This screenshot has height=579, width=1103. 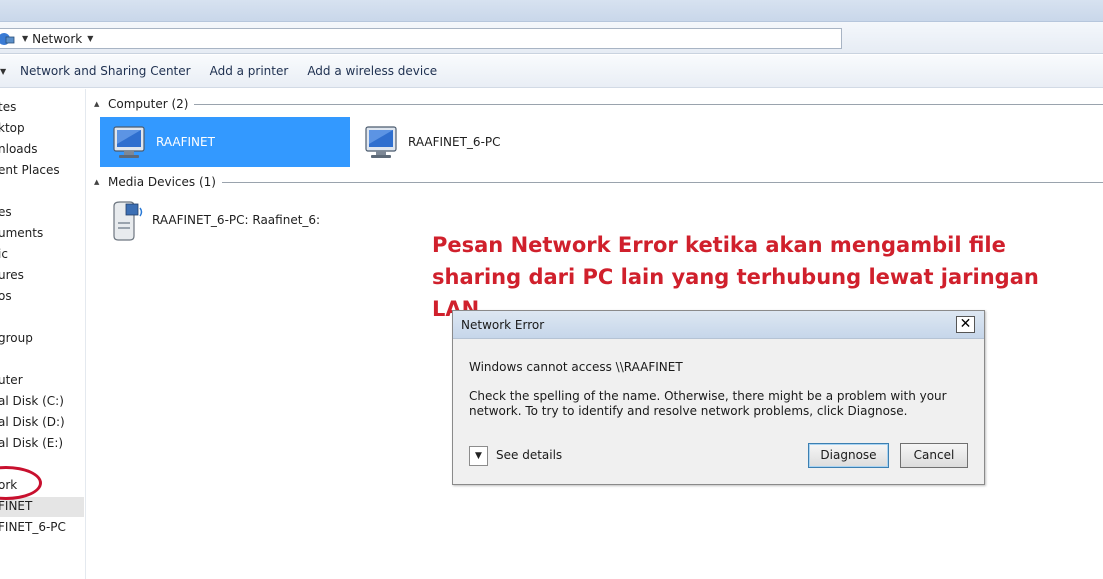 I want to click on group-label-media-devices: Media Devices (1), so click(x=162, y=182).